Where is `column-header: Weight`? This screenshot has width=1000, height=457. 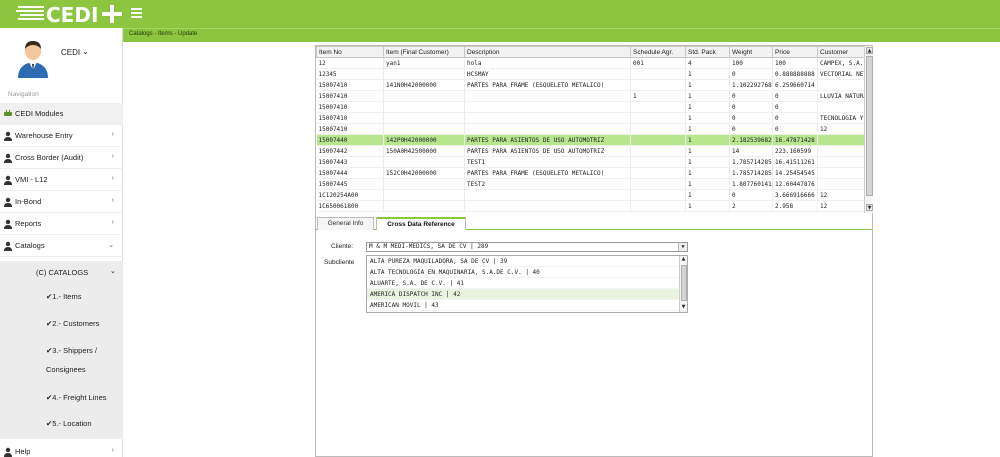
column-header: Weight is located at coordinates (751, 52).